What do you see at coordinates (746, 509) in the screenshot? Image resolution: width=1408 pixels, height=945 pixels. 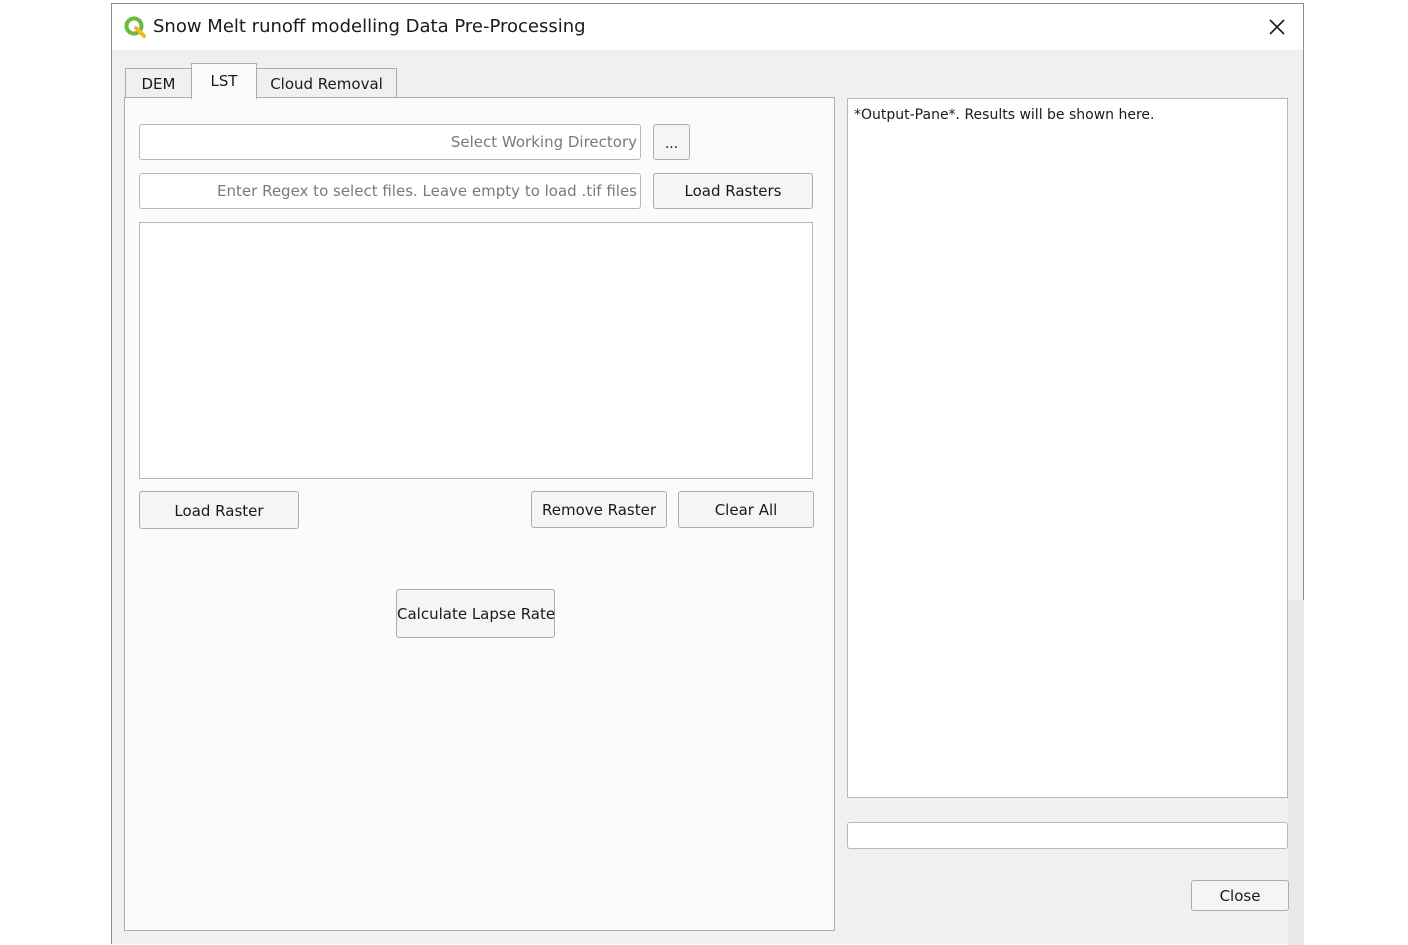 I see `clear-all-button: Clear All` at bounding box center [746, 509].